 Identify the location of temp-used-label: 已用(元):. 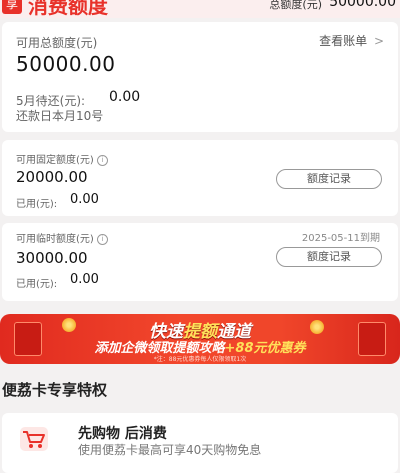
(37, 284).